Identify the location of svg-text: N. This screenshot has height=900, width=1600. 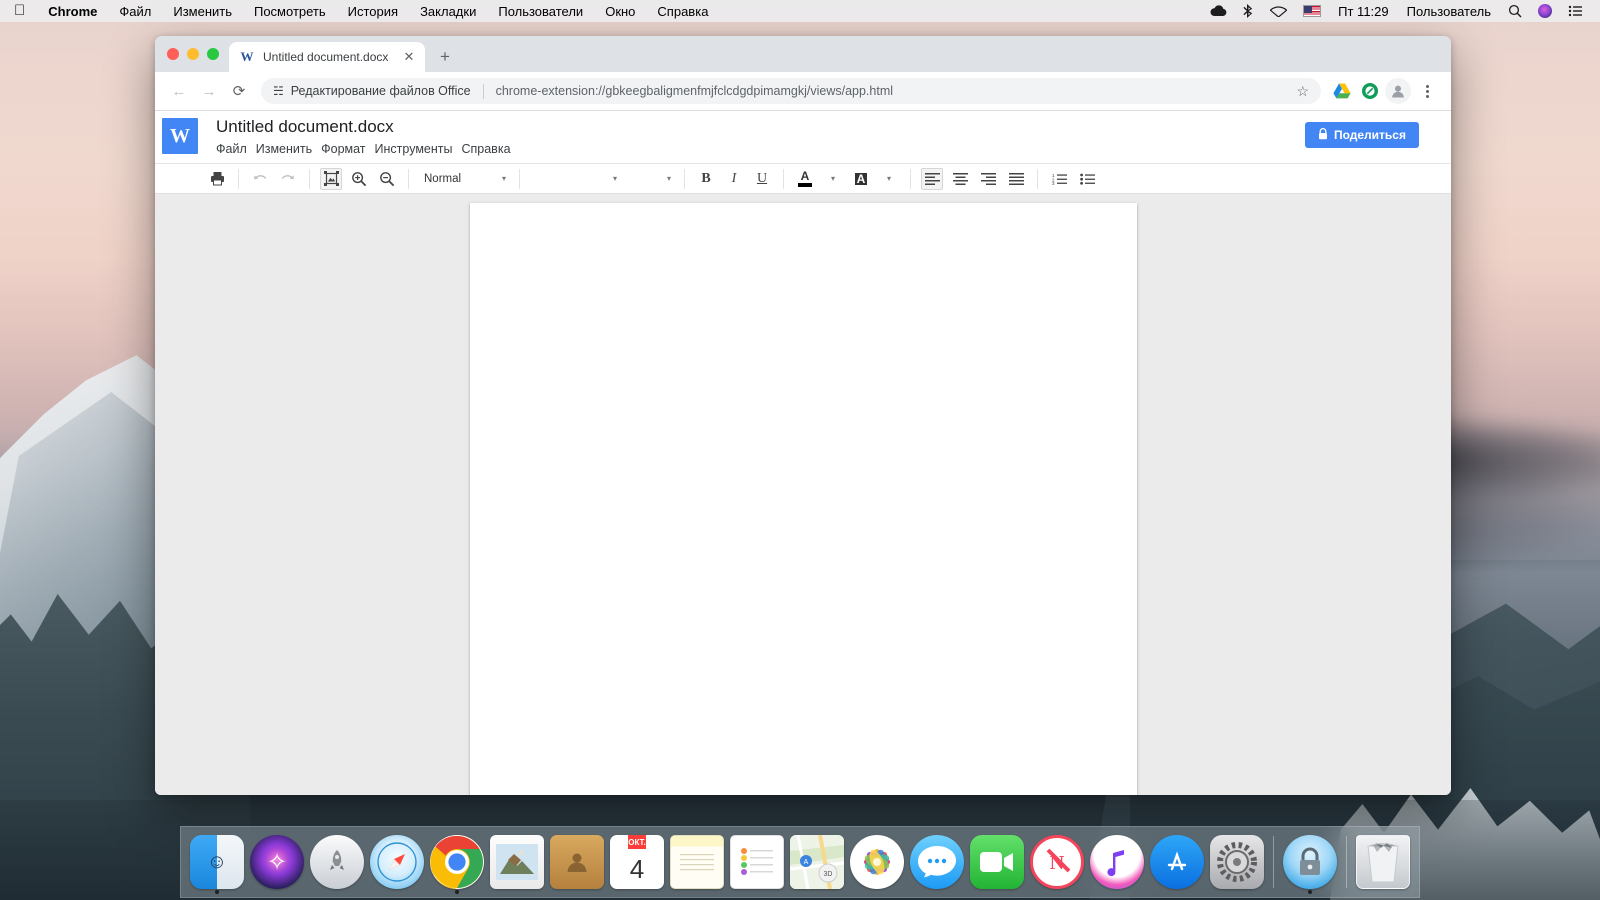
(1057, 863).